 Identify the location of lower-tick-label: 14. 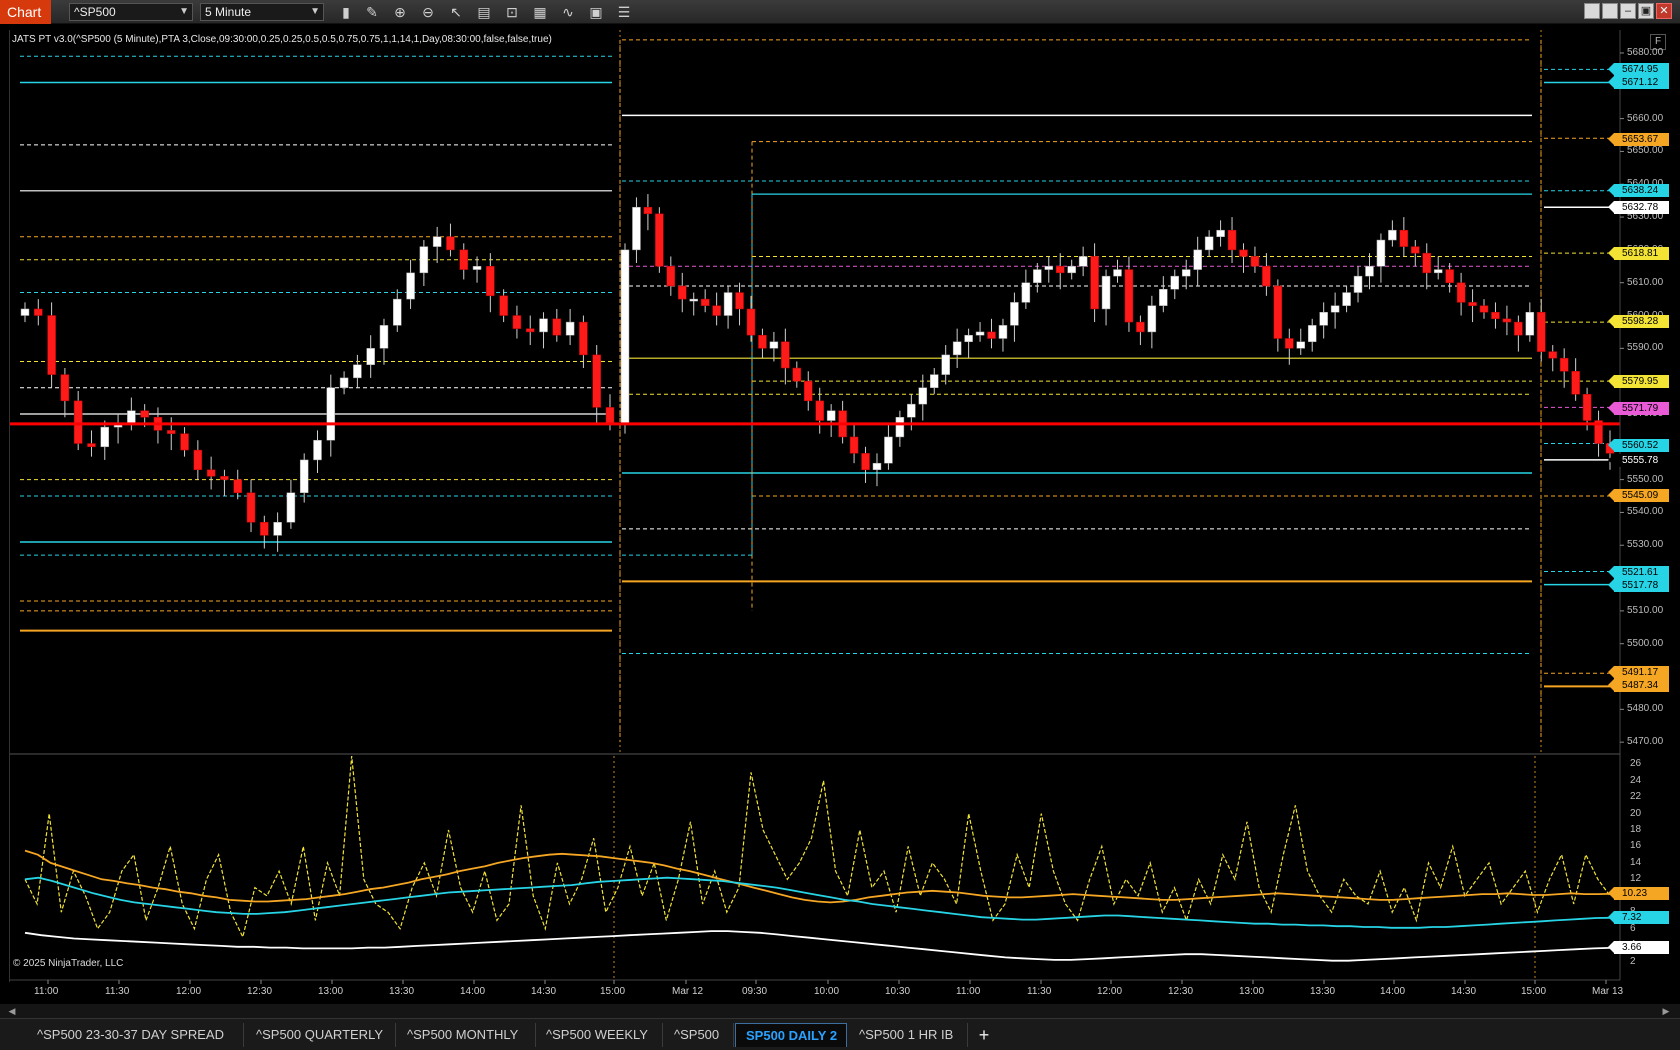
(1636, 862).